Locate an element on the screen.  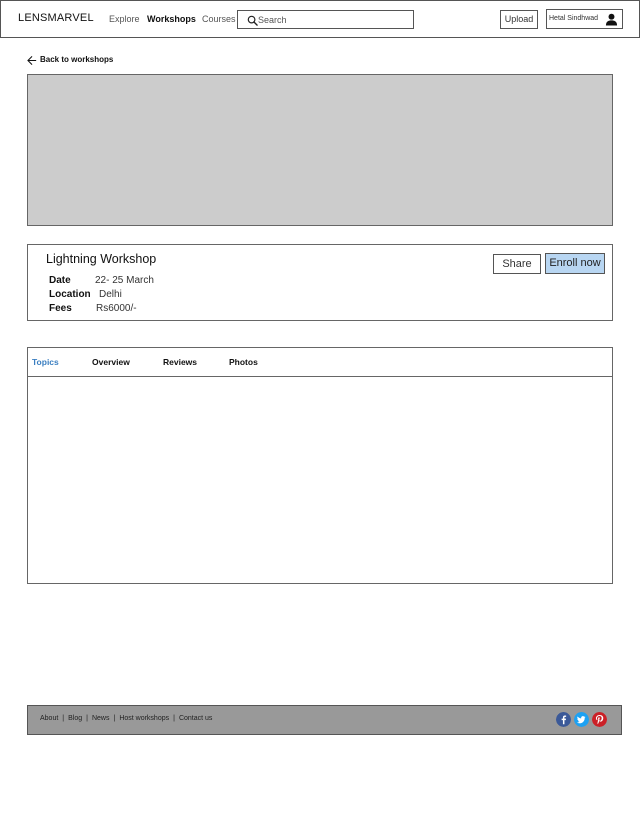
back-link-label: Back to workshops is located at coordinates (77, 59).